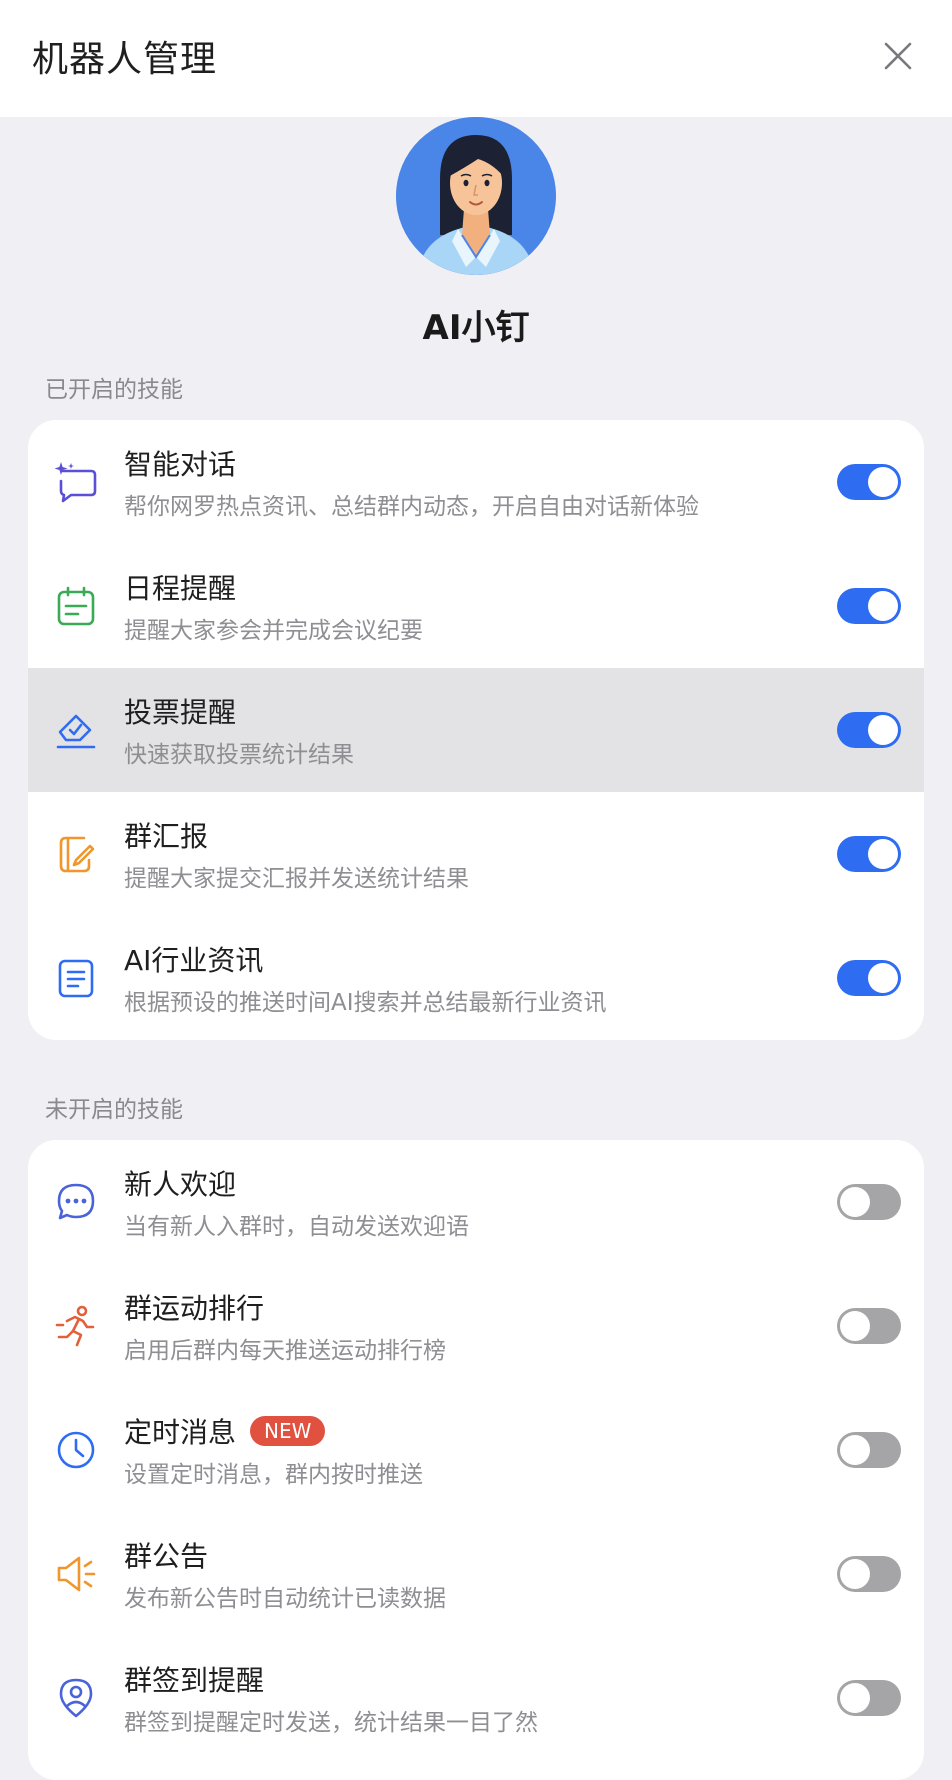 The width and height of the screenshot is (952, 1780). I want to click on location-pin-icon, so click(76, 1698).